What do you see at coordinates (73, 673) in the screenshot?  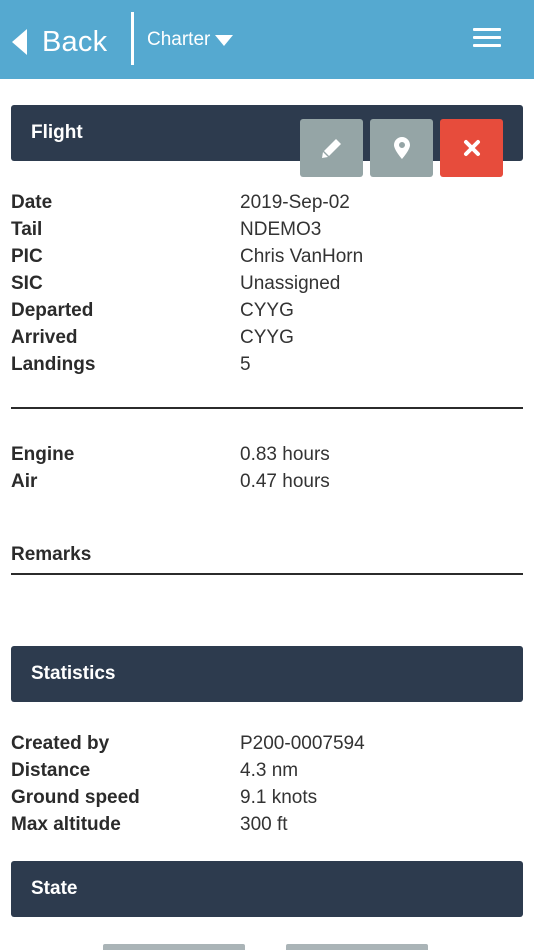 I see `statistics-section-title: Statistics` at bounding box center [73, 673].